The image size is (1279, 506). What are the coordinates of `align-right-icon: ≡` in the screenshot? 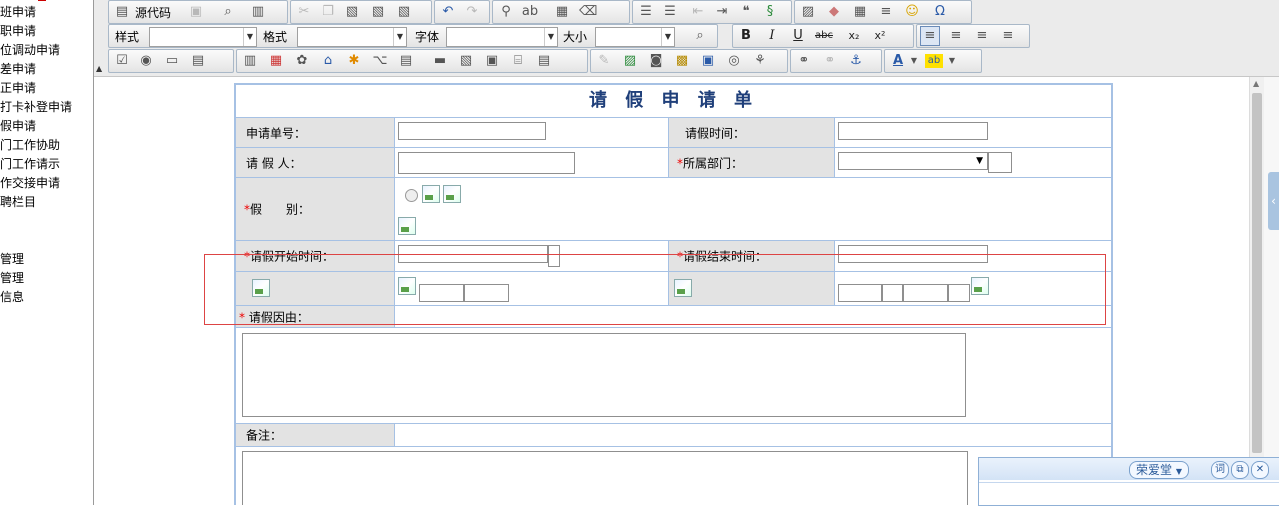 It's located at (982, 36).